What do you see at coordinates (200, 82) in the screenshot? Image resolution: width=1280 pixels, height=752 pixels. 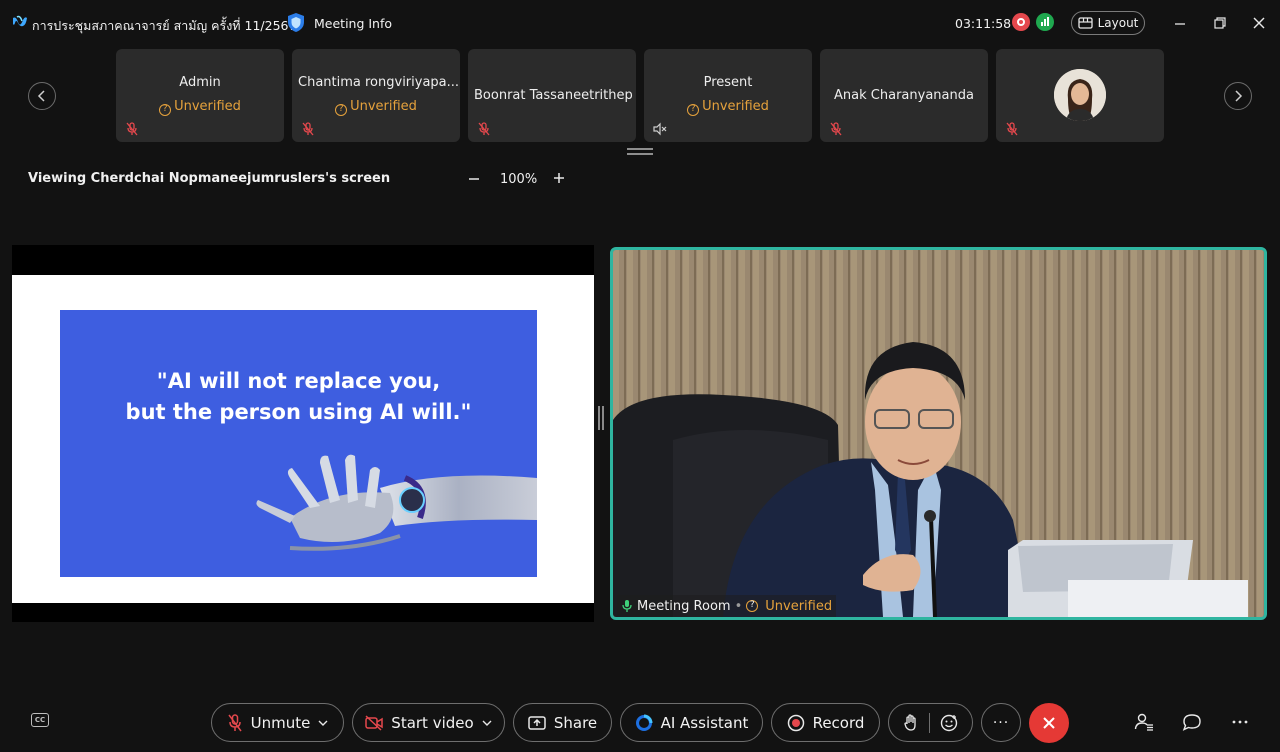 I see `participant-name: Admin` at bounding box center [200, 82].